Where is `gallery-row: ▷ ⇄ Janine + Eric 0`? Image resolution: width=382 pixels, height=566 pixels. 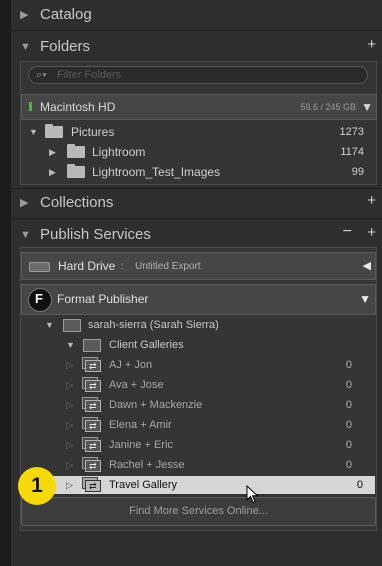 gallery-row: ▷ ⇄ Janine + Eric 0 is located at coordinates (187, 445).